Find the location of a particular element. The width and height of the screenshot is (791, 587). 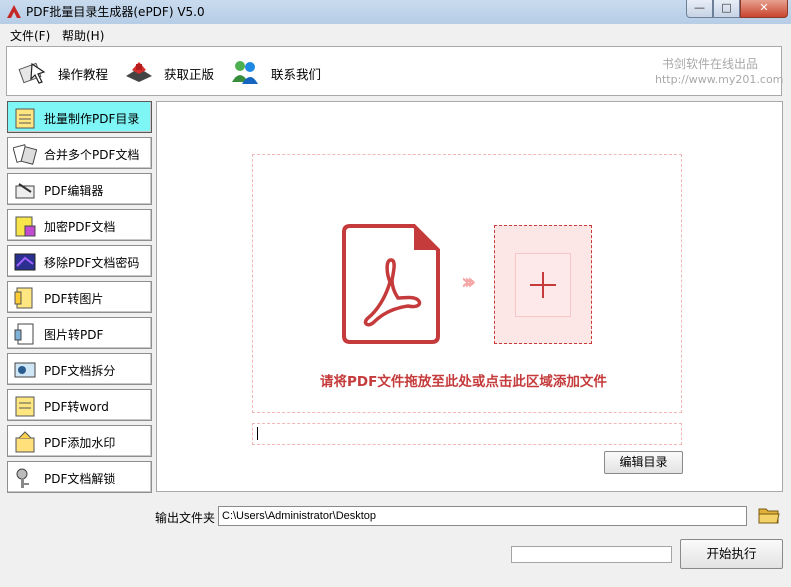

window-title: PDF批量目录生成器(ePDF) V5.0 is located at coordinates (115, 12).